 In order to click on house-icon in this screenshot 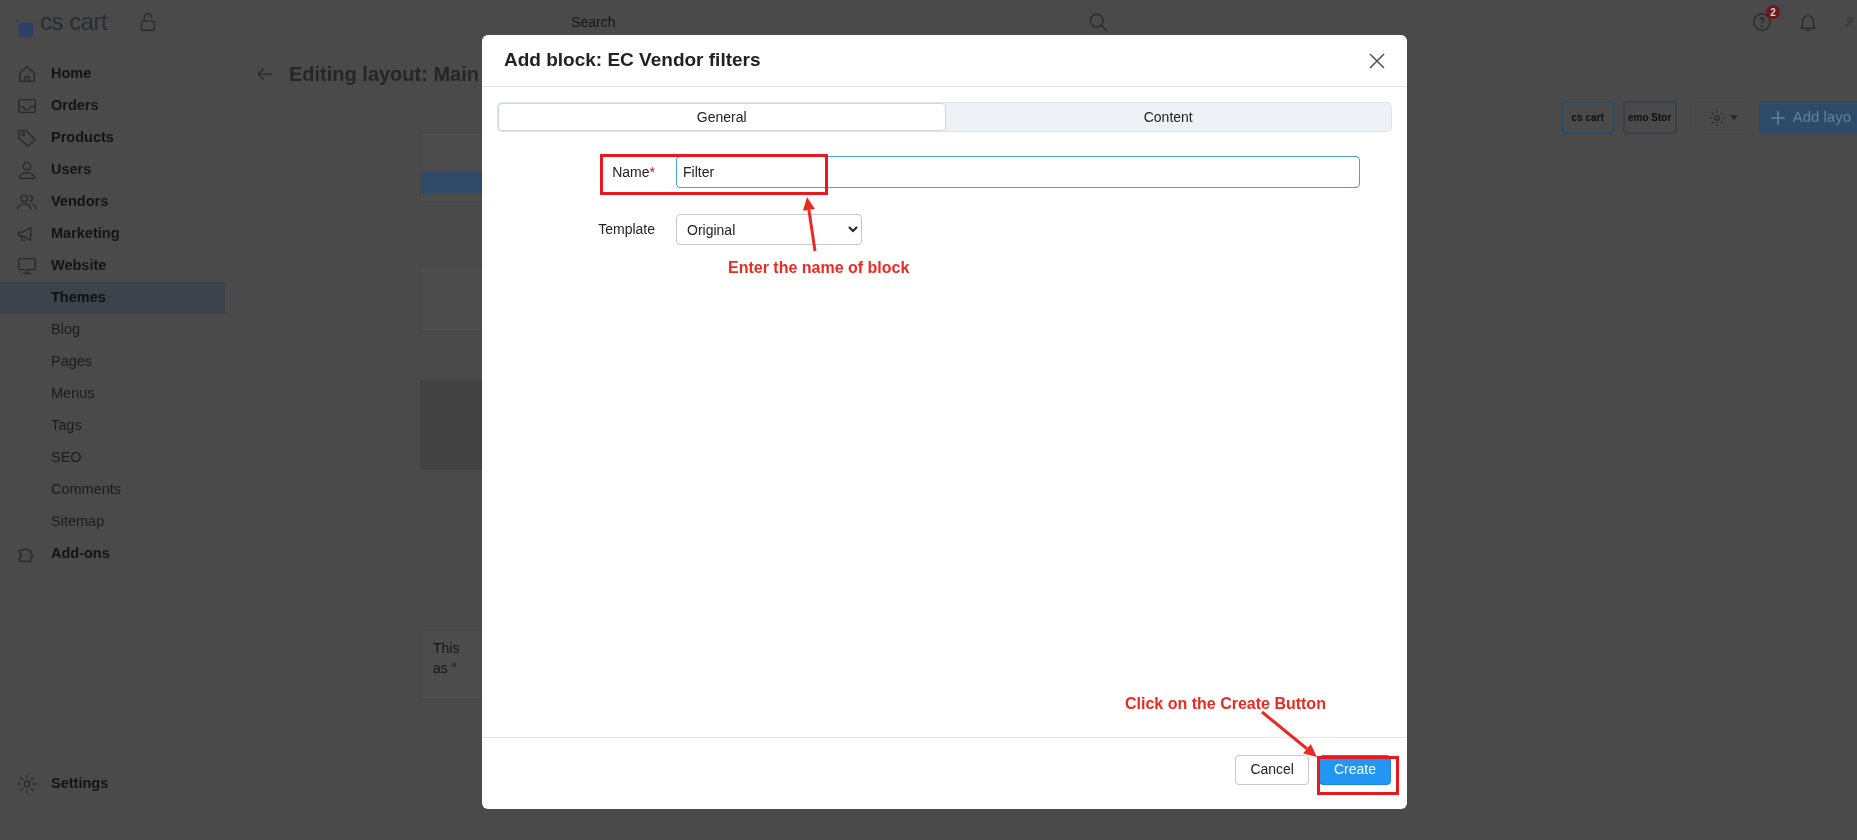, I will do `click(27, 74)`.